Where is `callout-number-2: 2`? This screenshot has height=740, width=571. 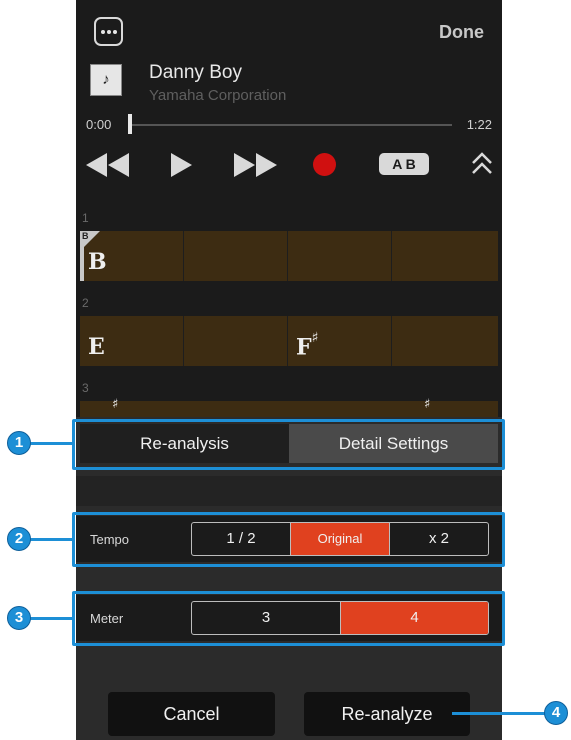
callout-number-2: 2 is located at coordinates (19, 539).